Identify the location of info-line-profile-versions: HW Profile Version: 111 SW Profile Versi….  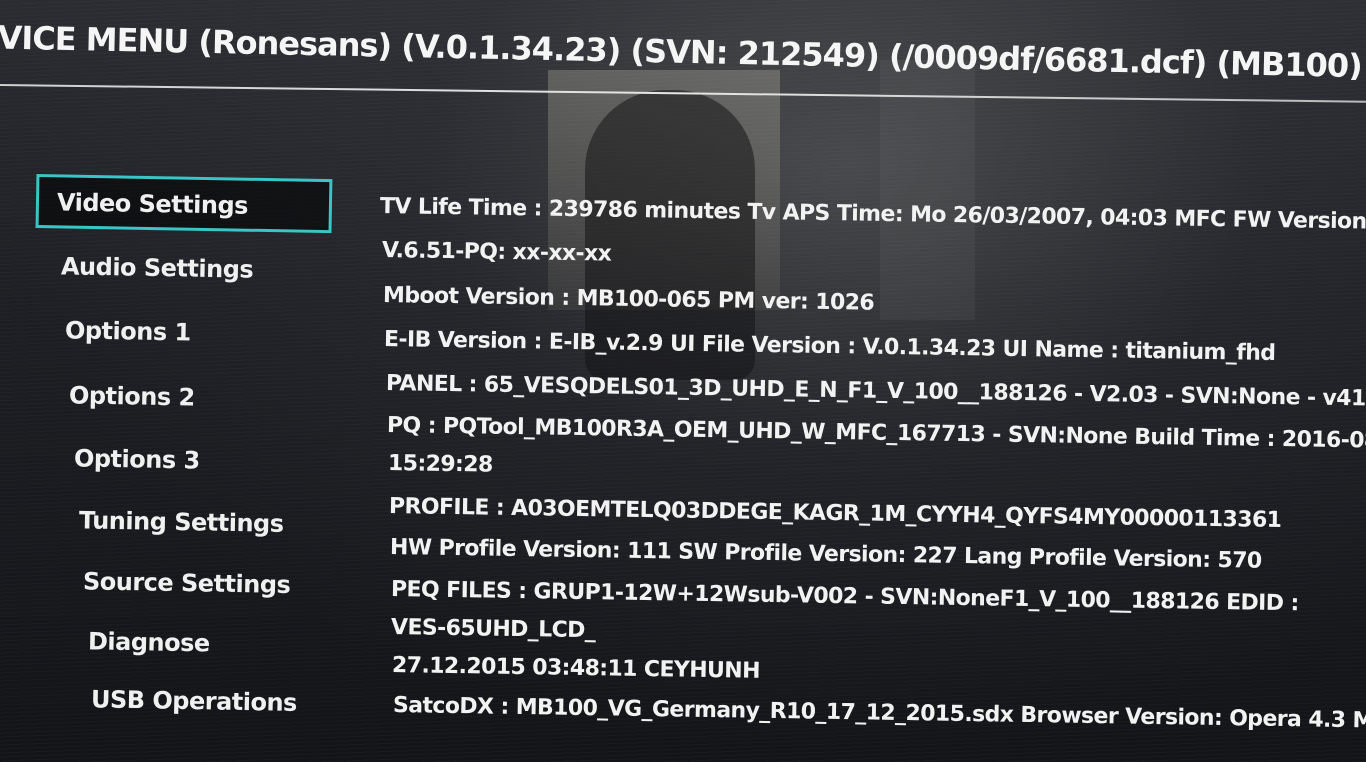
(825, 554).